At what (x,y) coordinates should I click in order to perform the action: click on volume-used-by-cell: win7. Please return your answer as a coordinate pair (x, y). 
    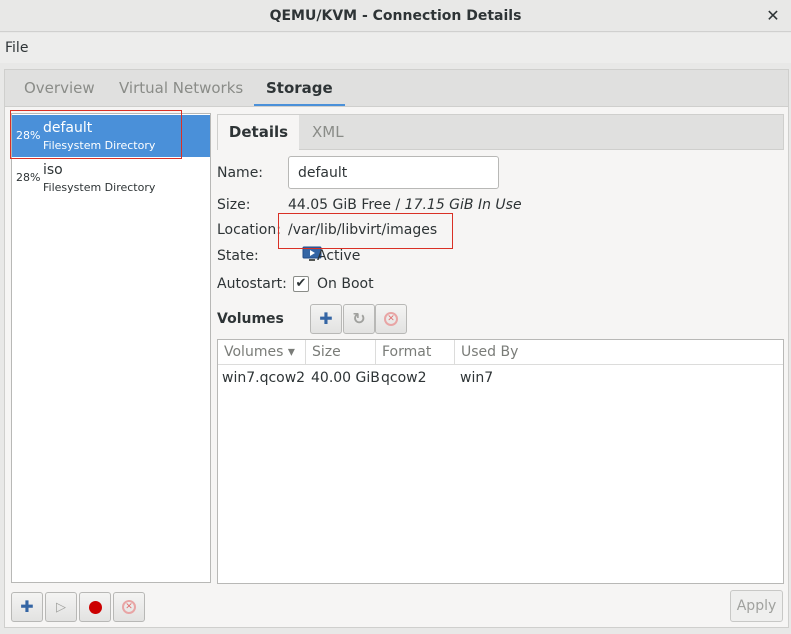
    Looking at the image, I should click on (477, 378).